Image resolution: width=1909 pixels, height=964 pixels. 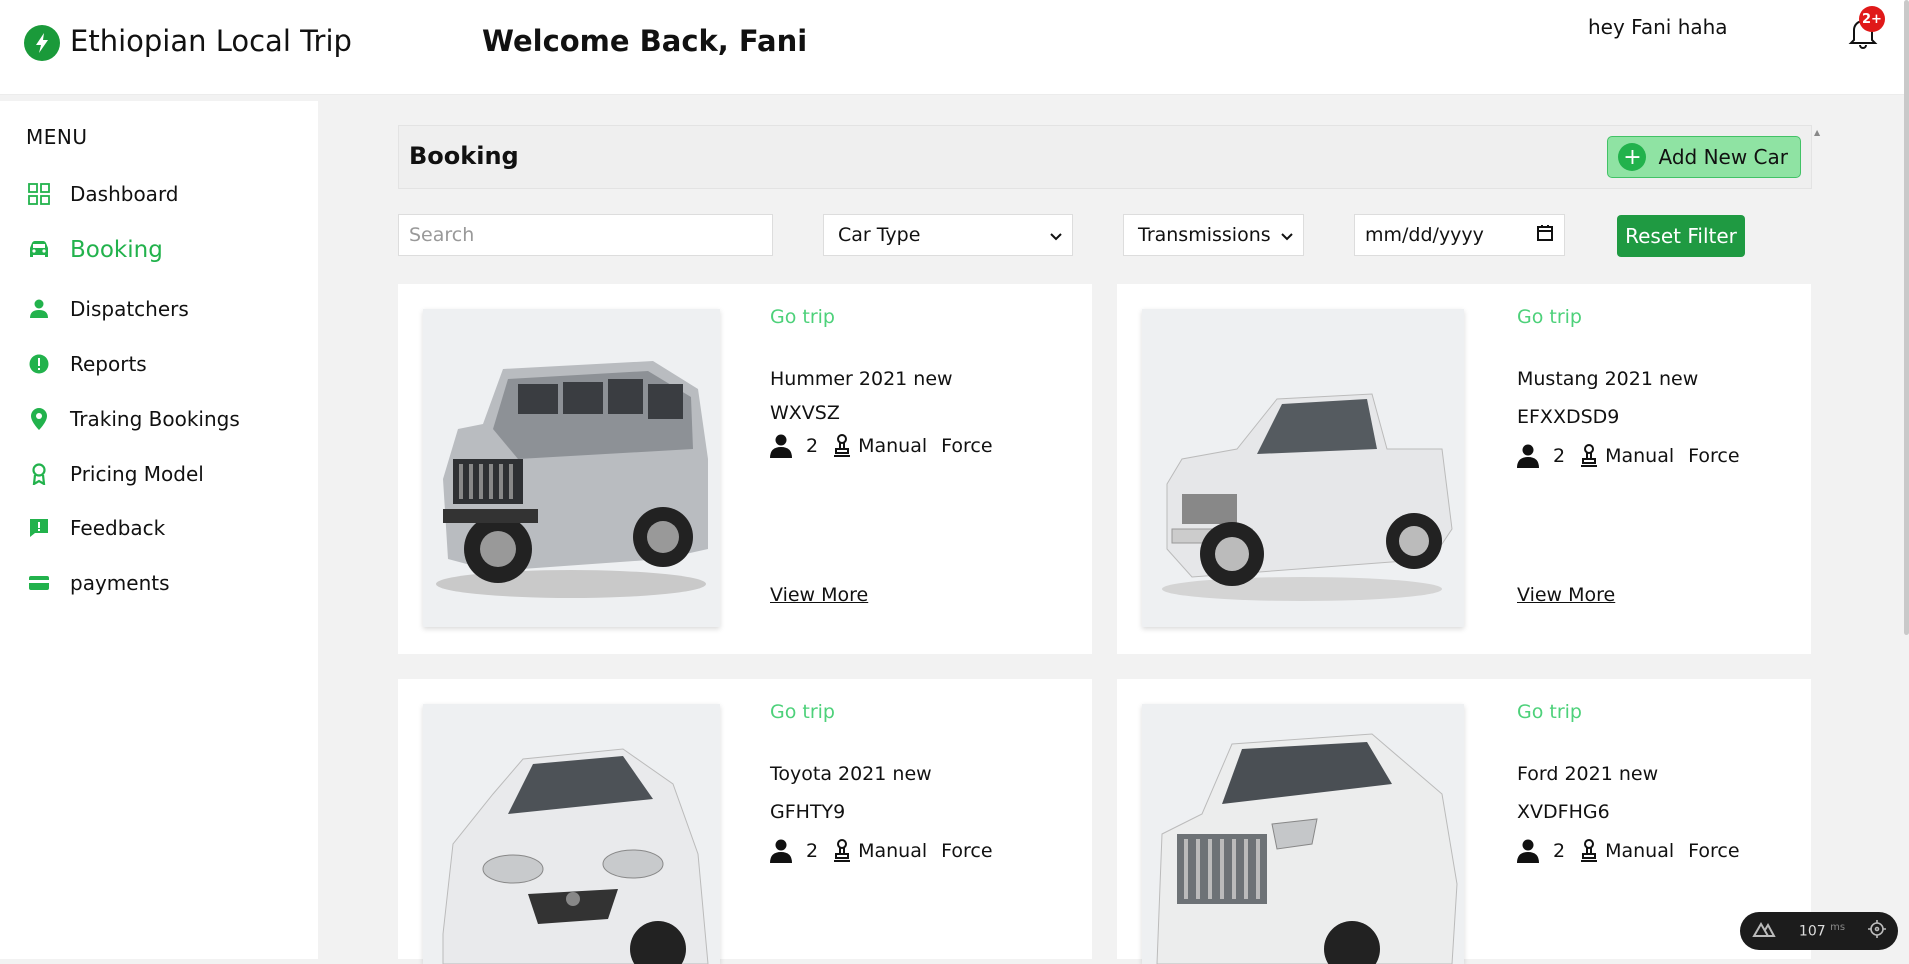 I want to click on sidebar-item-payments: payments, so click(x=98, y=583).